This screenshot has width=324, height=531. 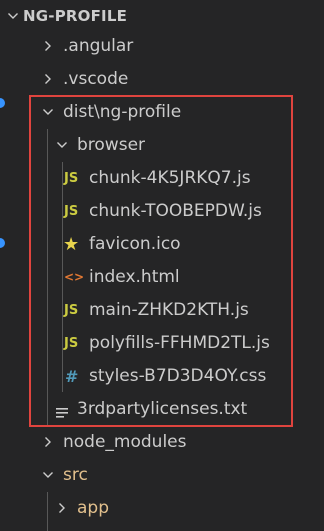 What do you see at coordinates (175, 211) in the screenshot?
I see `tree-item-label: chunk-TOOBEPDW.js` at bounding box center [175, 211].